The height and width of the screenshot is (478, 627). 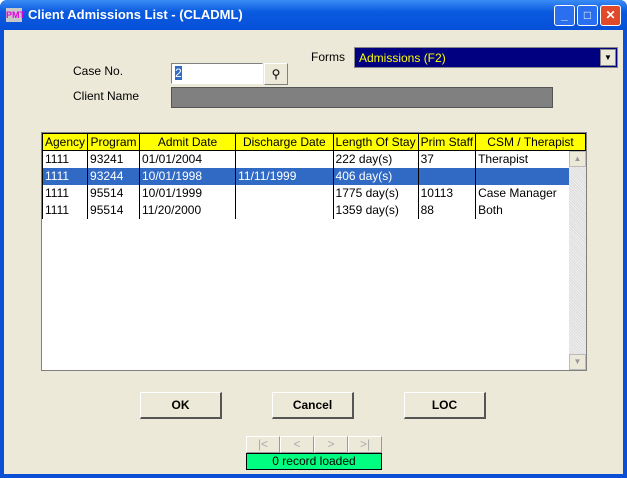 What do you see at coordinates (187, 176) in the screenshot?
I see `table-cell: 10/01/1998` at bounding box center [187, 176].